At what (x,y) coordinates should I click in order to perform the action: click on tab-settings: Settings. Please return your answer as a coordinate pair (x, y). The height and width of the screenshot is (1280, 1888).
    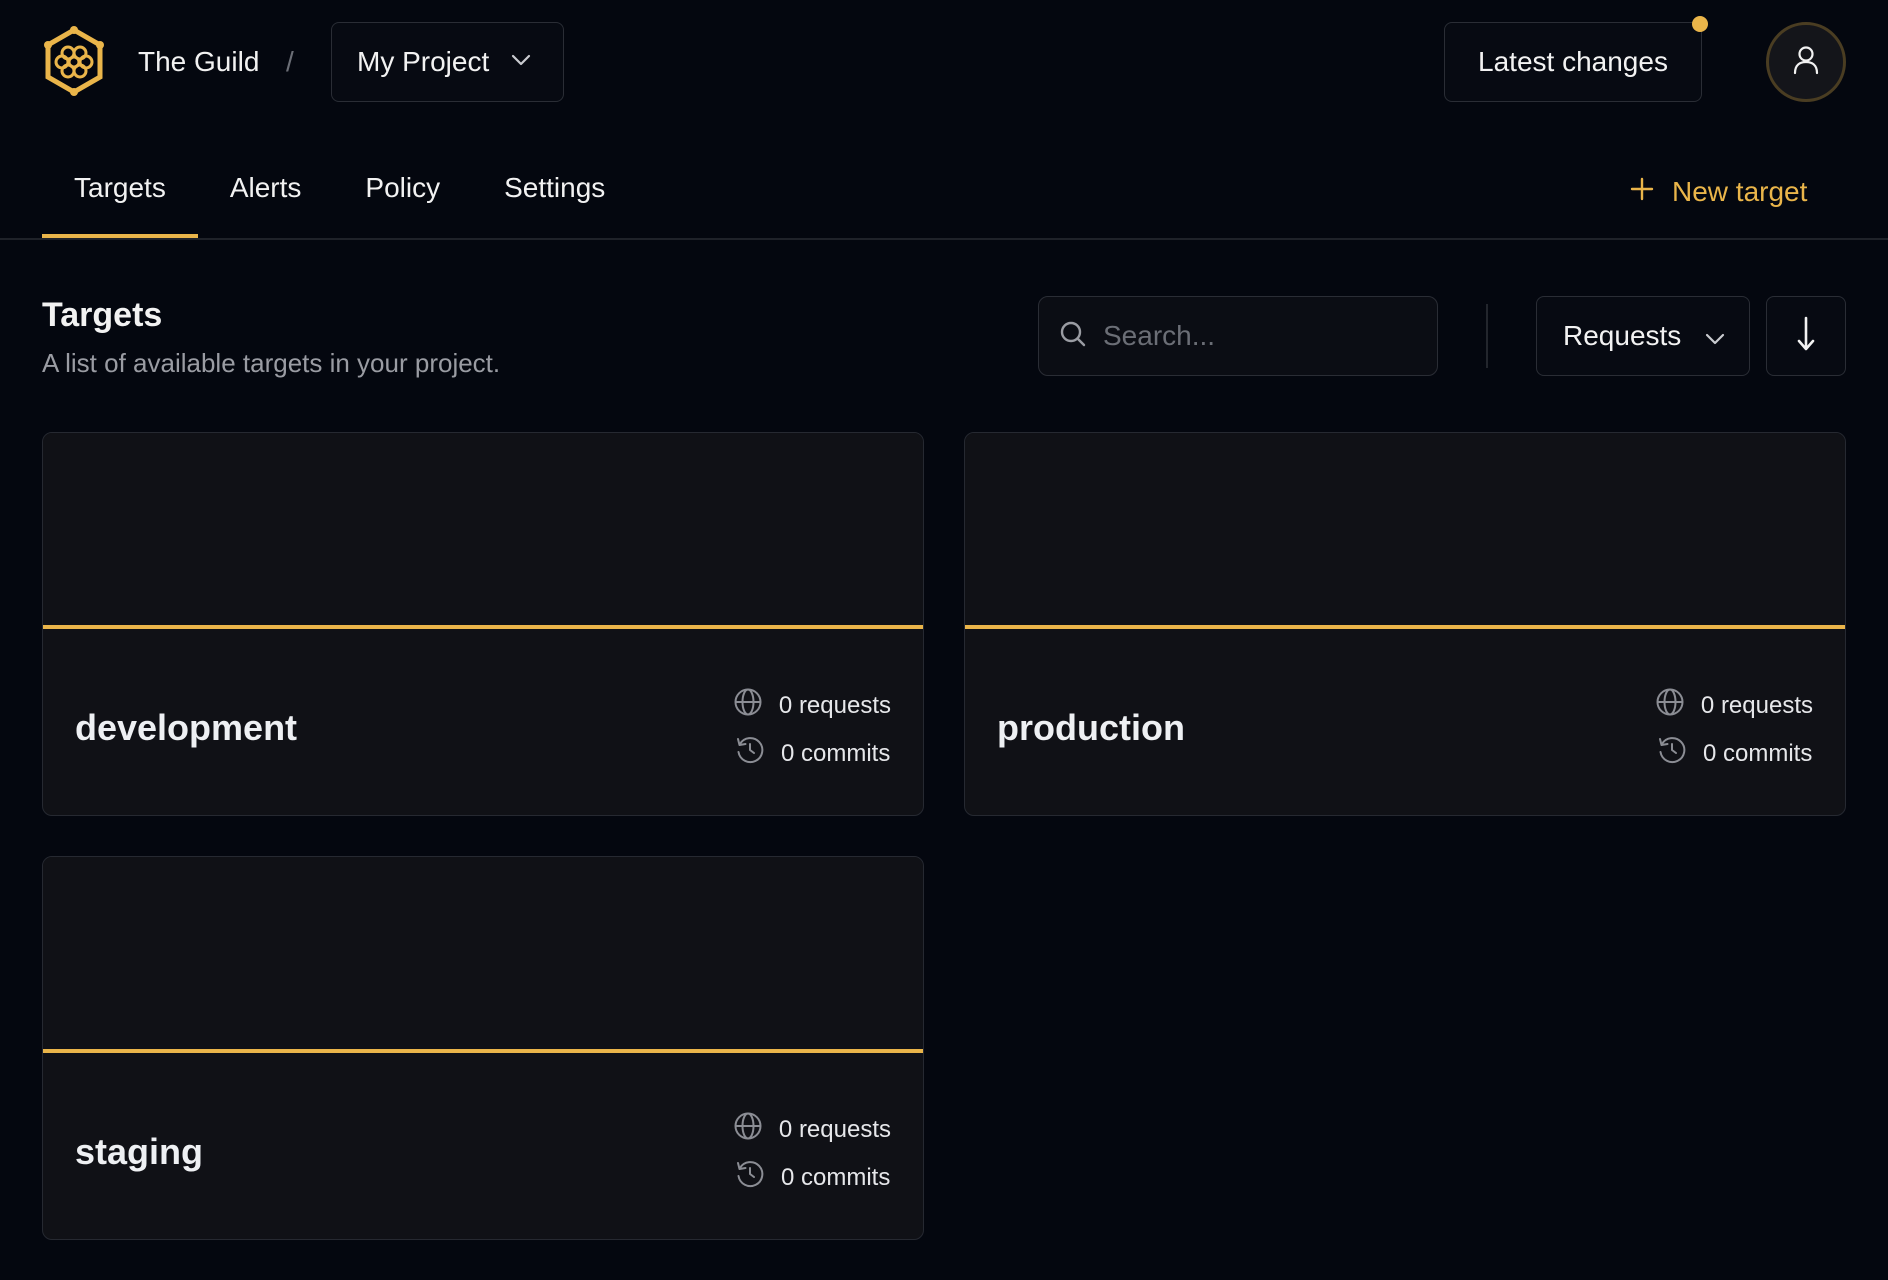
    Looking at the image, I should click on (554, 200).